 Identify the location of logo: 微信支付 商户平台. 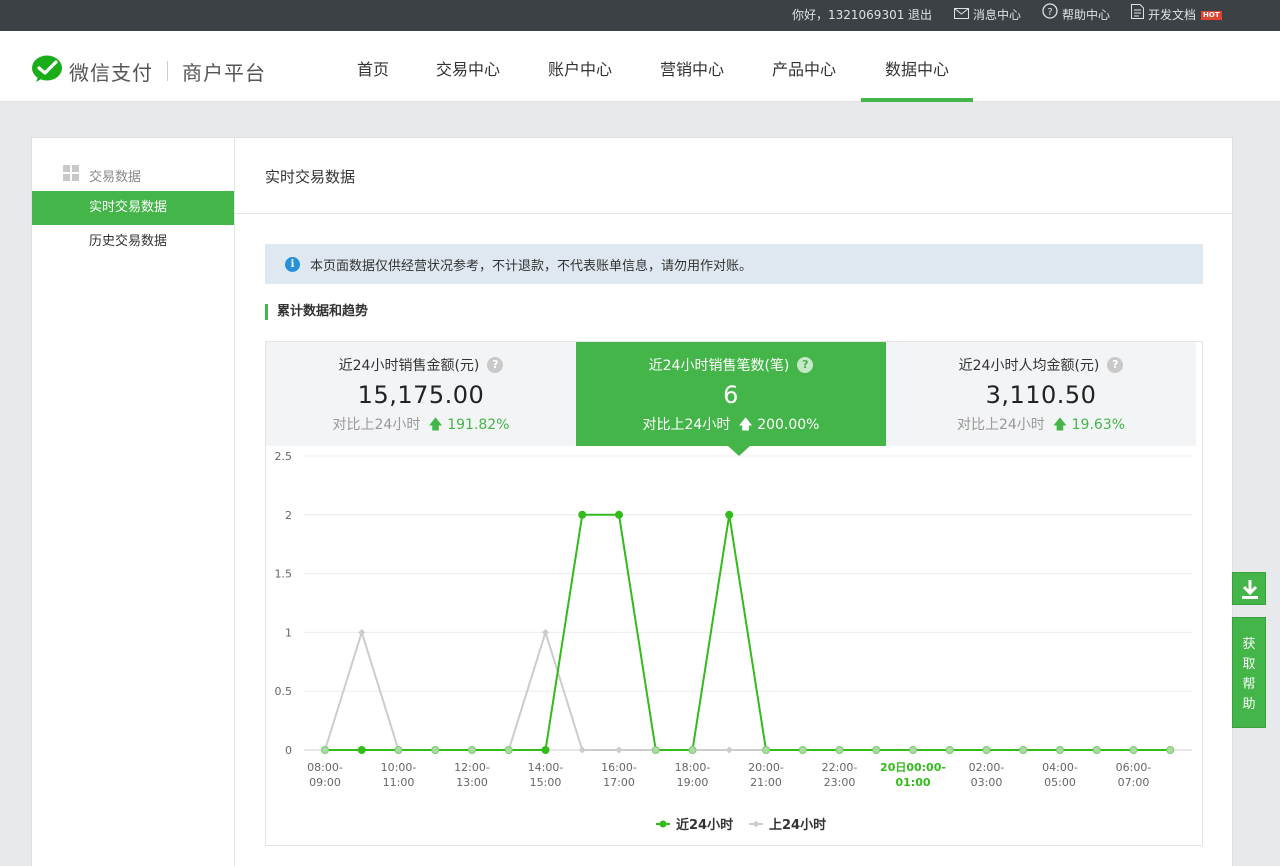
(148, 71).